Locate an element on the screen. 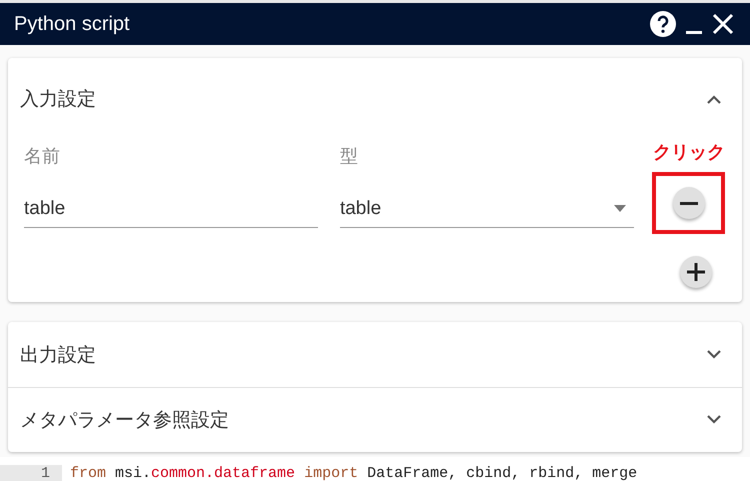  close-button is located at coordinates (723, 24).